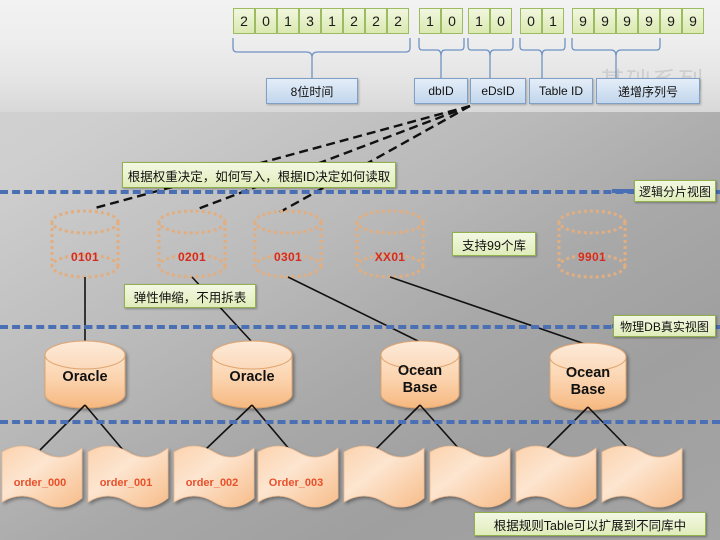  I want to click on digit-cell-time-5: 2, so click(354, 21).